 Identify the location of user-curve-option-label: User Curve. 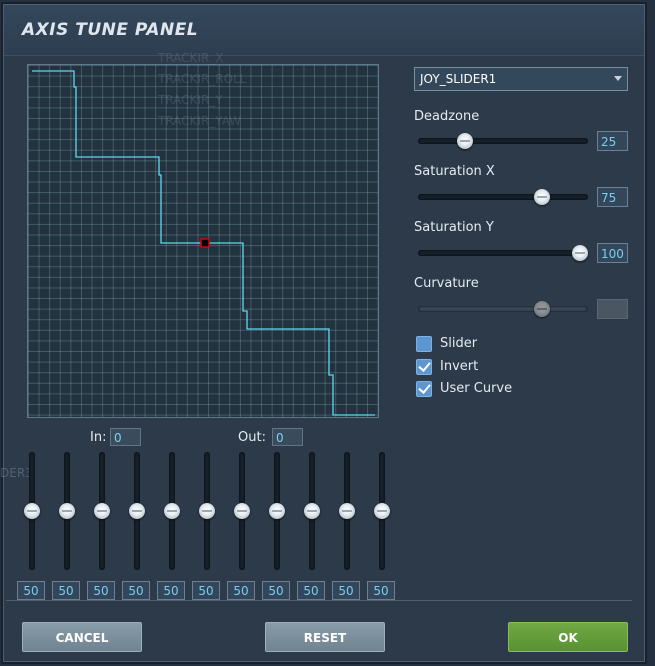
(476, 388).